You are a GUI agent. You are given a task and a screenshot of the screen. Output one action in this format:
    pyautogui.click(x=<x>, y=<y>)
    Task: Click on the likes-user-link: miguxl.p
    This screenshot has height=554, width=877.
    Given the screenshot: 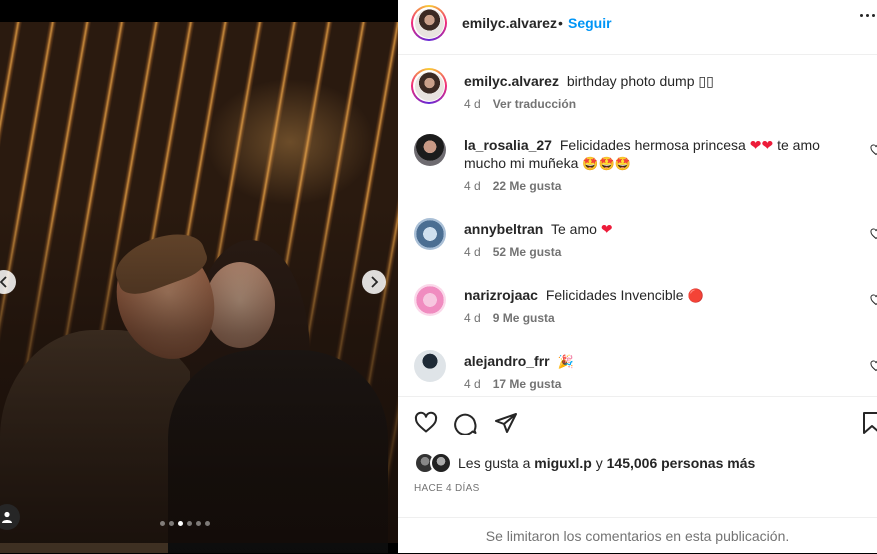 What is the action you would take?
    pyautogui.click(x=563, y=463)
    